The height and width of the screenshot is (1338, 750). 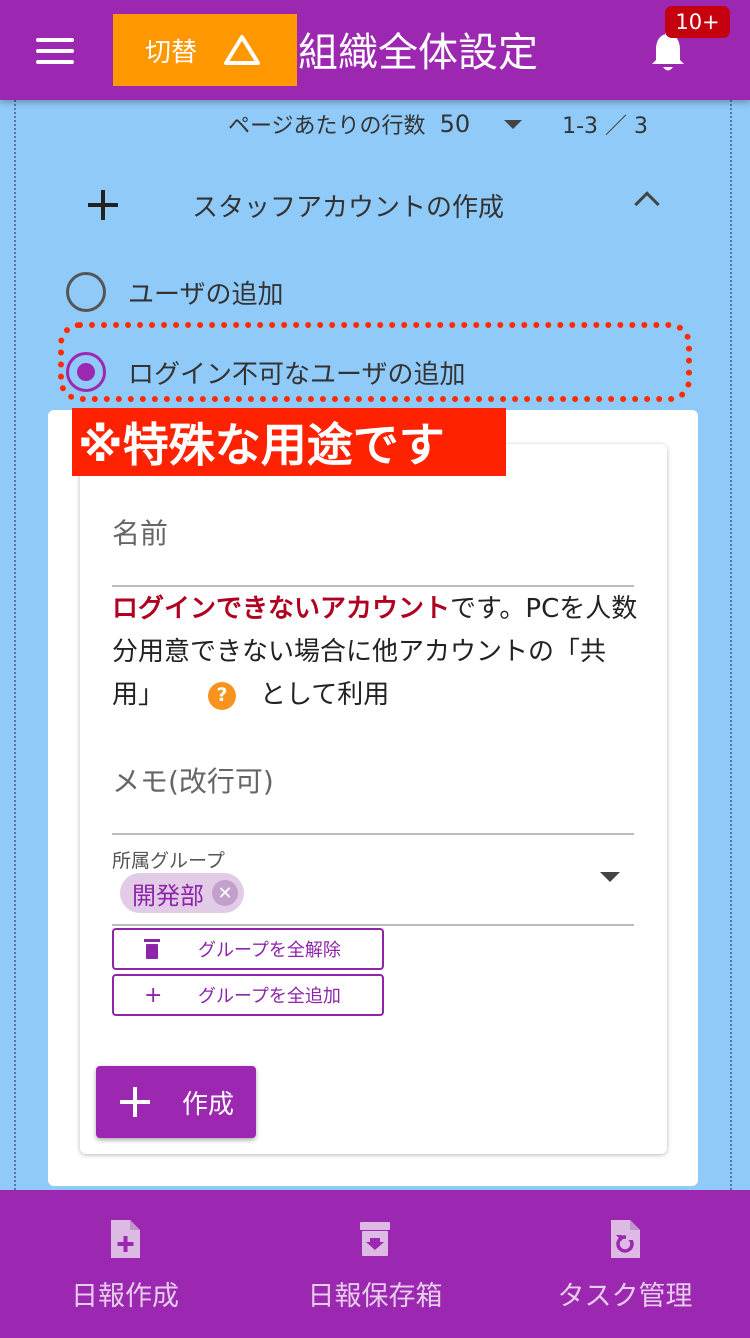 What do you see at coordinates (208, 1104) in the screenshot?
I see `create-label: 作成` at bounding box center [208, 1104].